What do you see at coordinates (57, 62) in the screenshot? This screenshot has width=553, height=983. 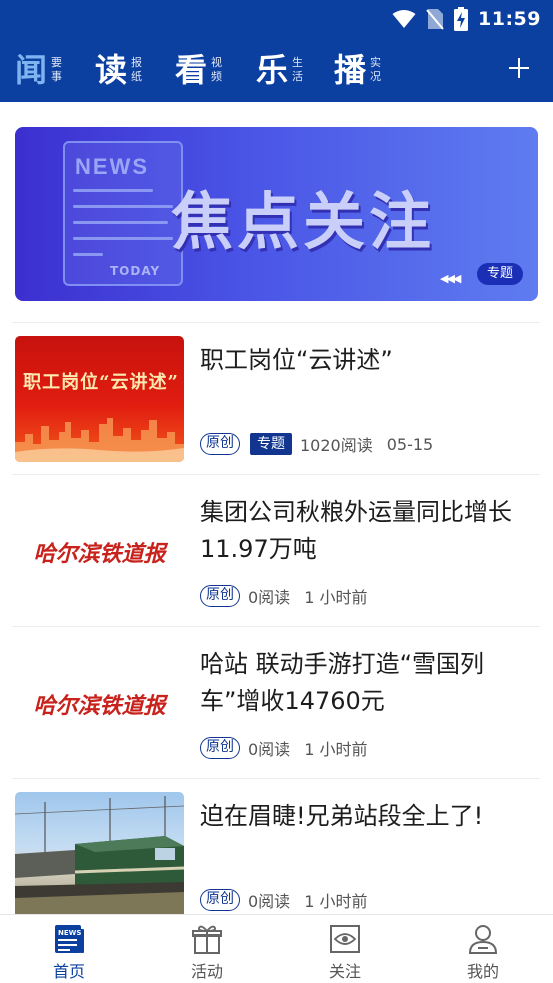 I see `category-news-sub-1: 要` at bounding box center [57, 62].